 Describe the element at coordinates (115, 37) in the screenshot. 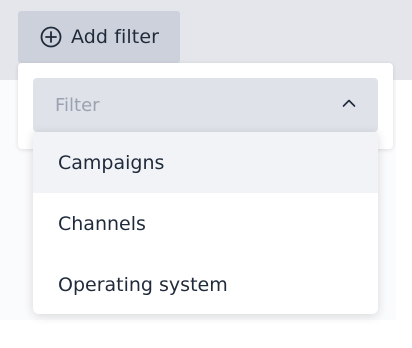

I see `add-filter-label: Add filter` at that location.